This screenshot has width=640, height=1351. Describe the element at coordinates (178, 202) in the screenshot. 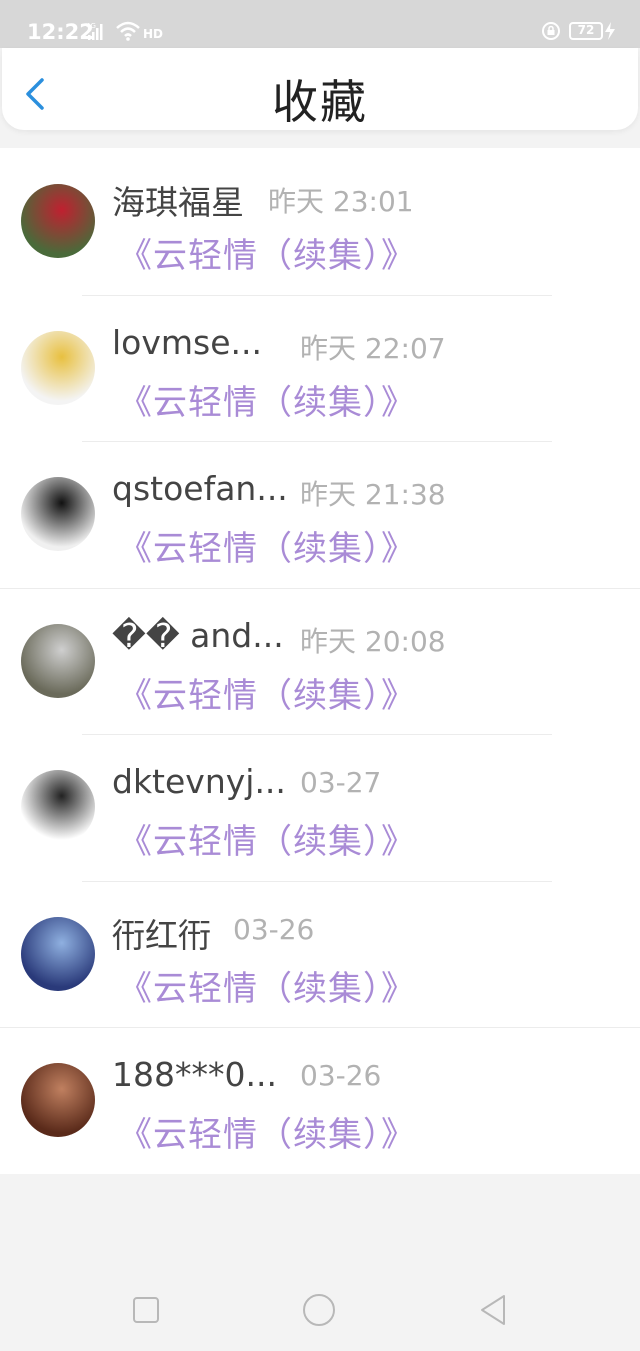

I see `user-name: 海琪福星` at that location.